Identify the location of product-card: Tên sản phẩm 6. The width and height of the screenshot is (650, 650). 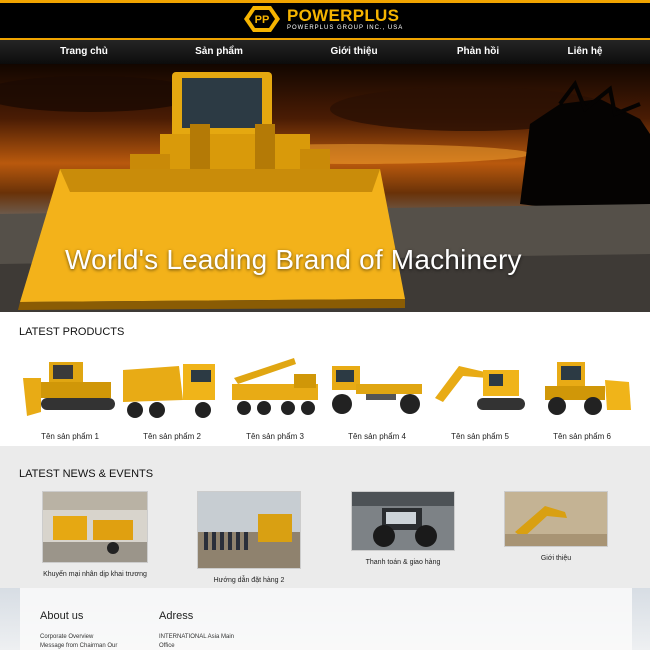
(582, 395).